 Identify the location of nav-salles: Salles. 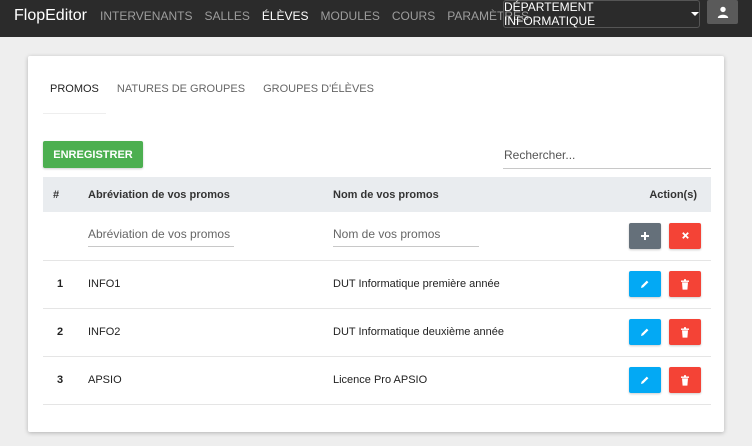
(226, 16).